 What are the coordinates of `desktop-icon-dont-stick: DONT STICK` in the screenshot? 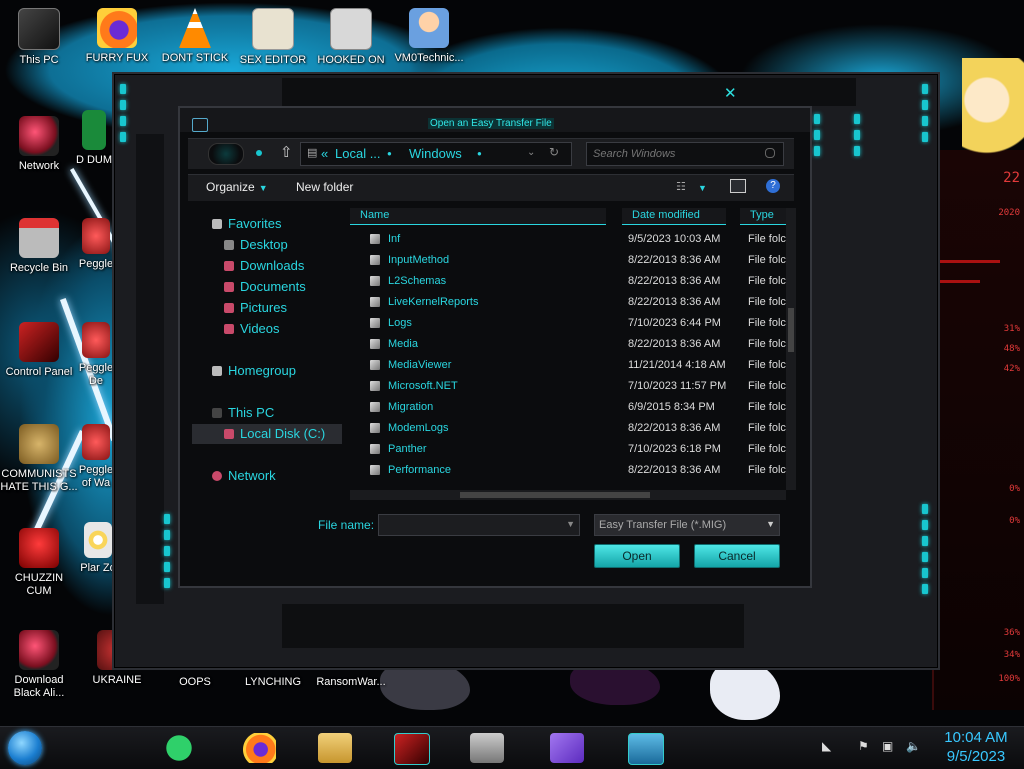 It's located at (195, 36).